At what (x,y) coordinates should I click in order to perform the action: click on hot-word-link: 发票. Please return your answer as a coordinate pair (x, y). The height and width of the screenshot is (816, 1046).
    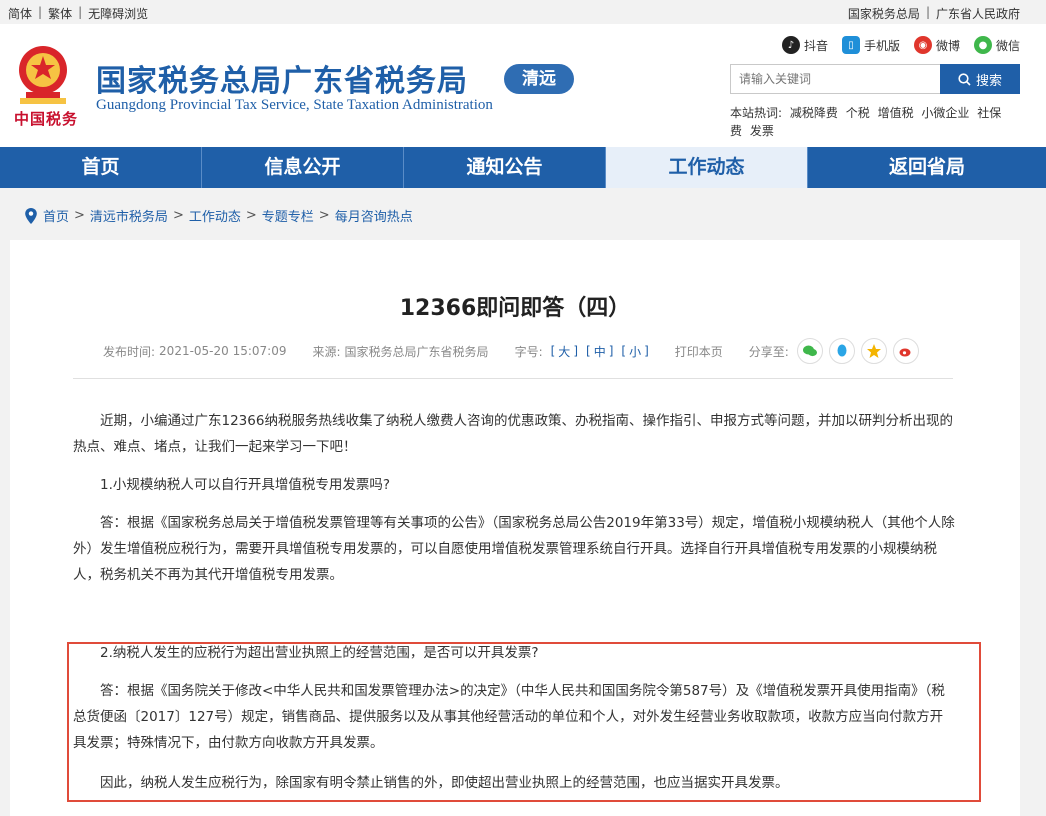
    Looking at the image, I should click on (762, 131).